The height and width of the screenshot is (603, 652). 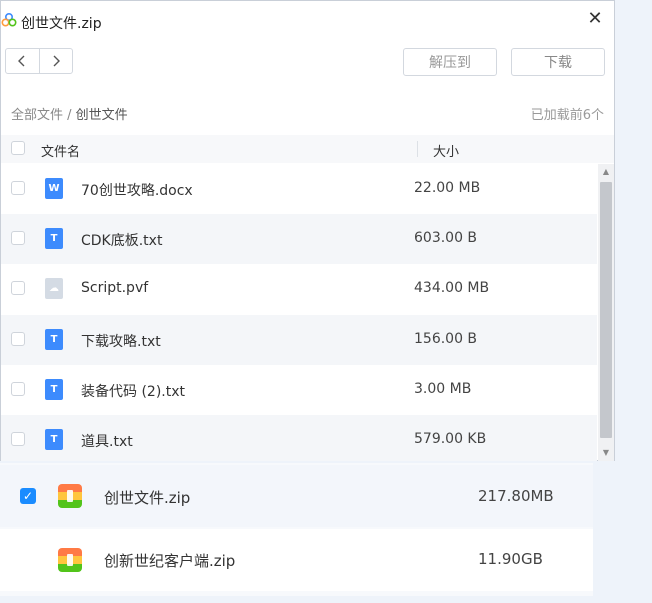 I want to click on file-size: 579.00 KB, so click(x=450, y=438).